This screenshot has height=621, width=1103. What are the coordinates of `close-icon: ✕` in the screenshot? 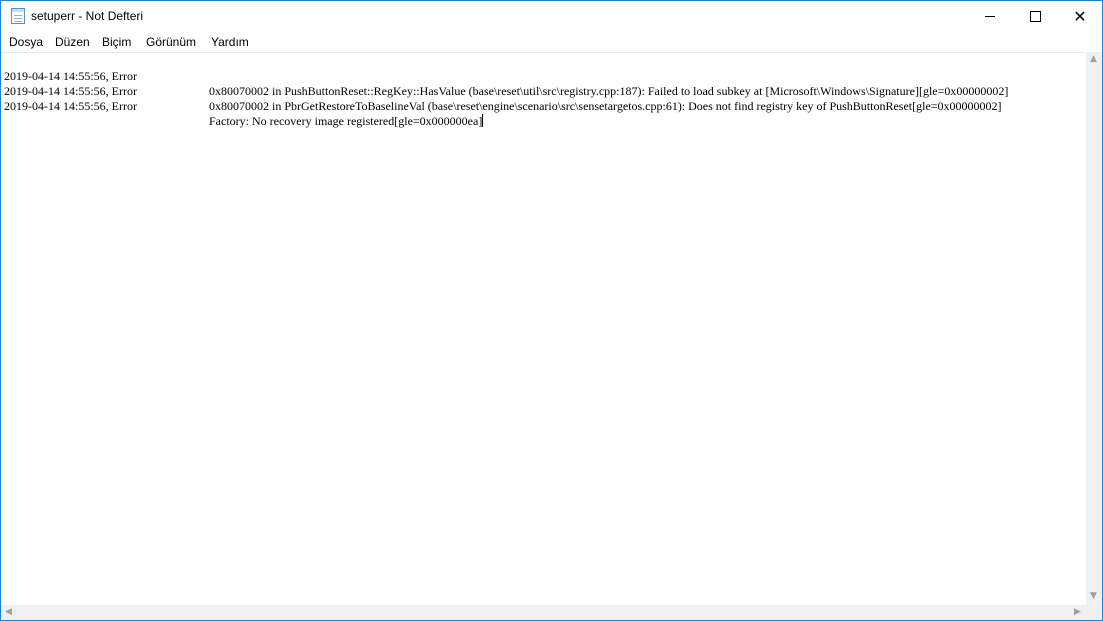 It's located at (1080, 16).